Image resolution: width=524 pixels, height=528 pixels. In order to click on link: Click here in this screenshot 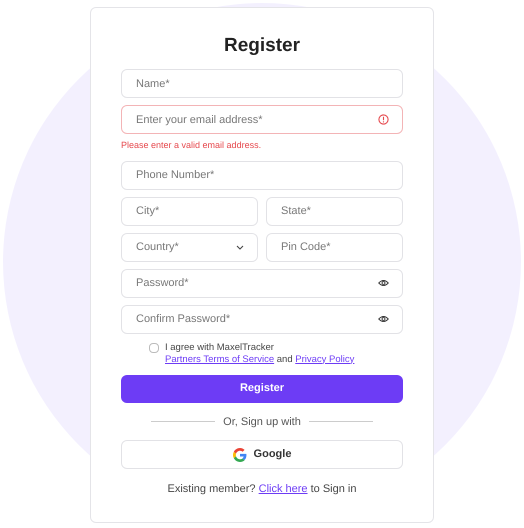, I will do `click(283, 489)`.